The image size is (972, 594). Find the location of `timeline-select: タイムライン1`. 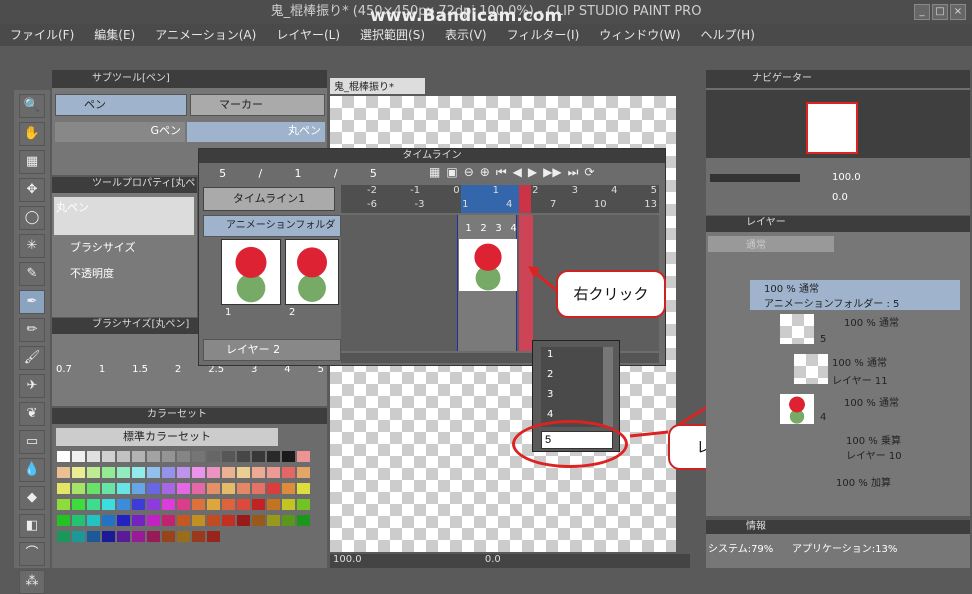

timeline-select: タイムライン1 is located at coordinates (269, 199).